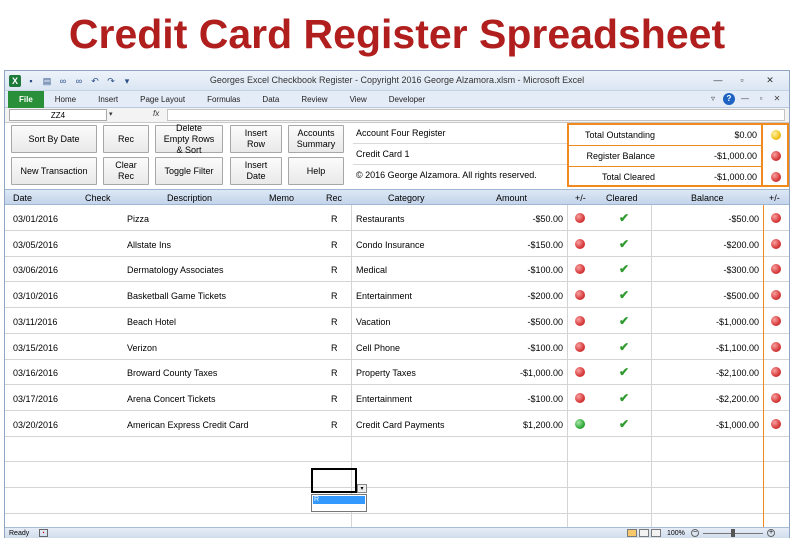  I want to click on cell-date: 03/15/2016, so click(35, 348).